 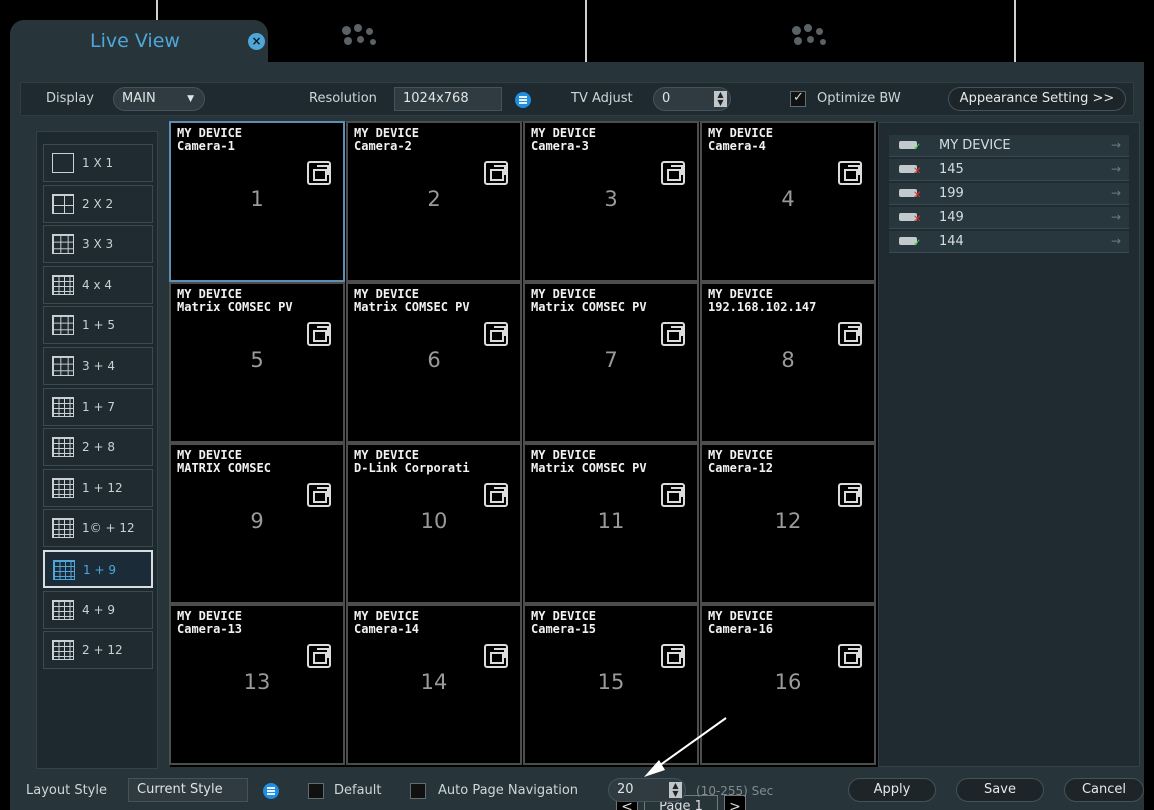 What do you see at coordinates (685, 747) in the screenshot?
I see `annotation-arrow-icon` at bounding box center [685, 747].